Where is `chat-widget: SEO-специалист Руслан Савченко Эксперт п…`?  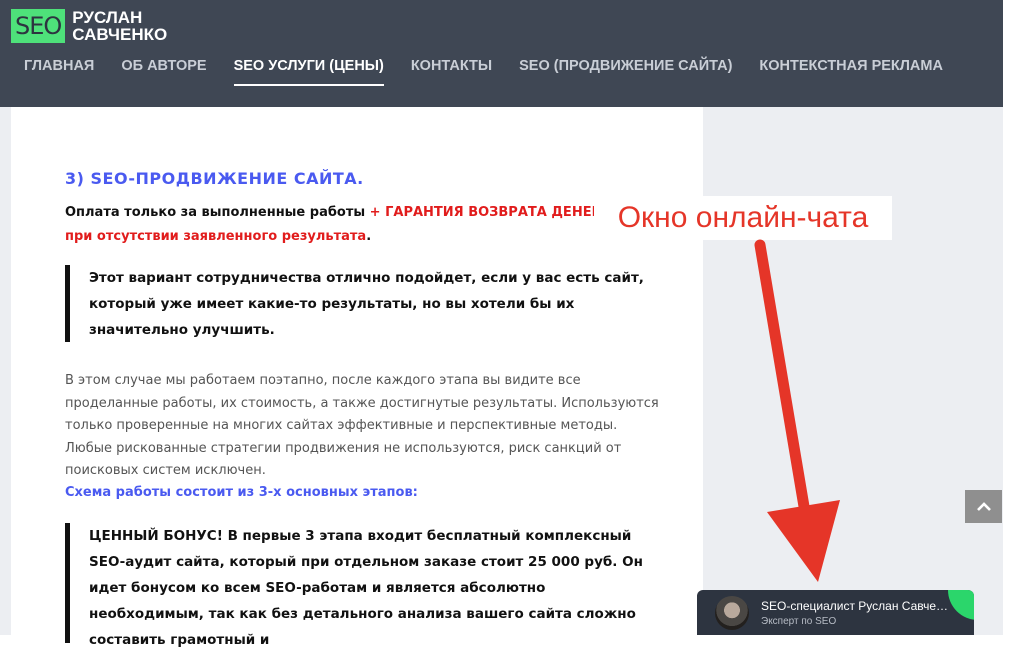 chat-widget: SEO-специалист Руслан Савченко Эксперт п… is located at coordinates (835, 612).